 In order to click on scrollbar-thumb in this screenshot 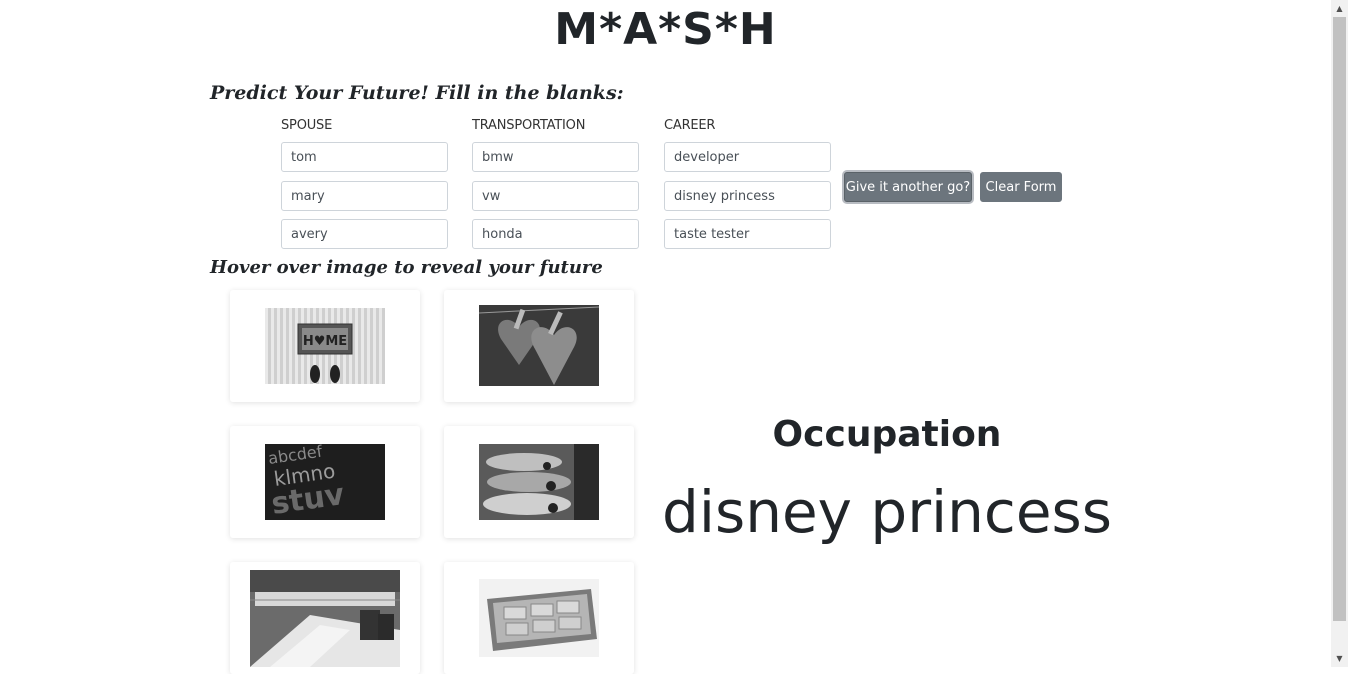, I will do `click(1339, 319)`.